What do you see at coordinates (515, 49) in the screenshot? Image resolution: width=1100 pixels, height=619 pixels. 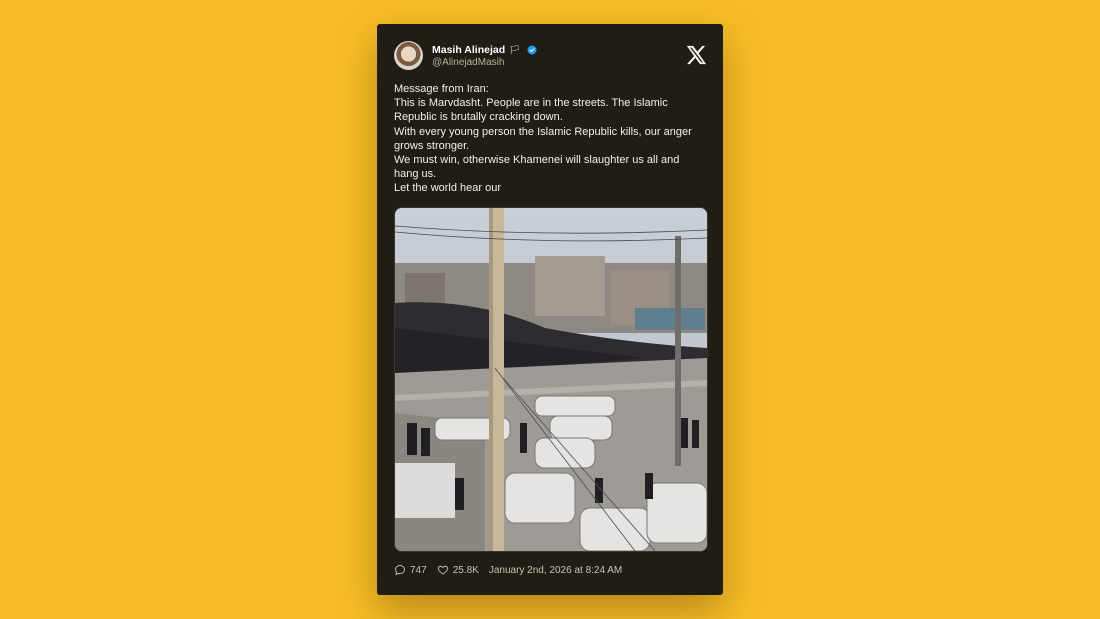 I see `white-flag-icon: 🏳` at bounding box center [515, 49].